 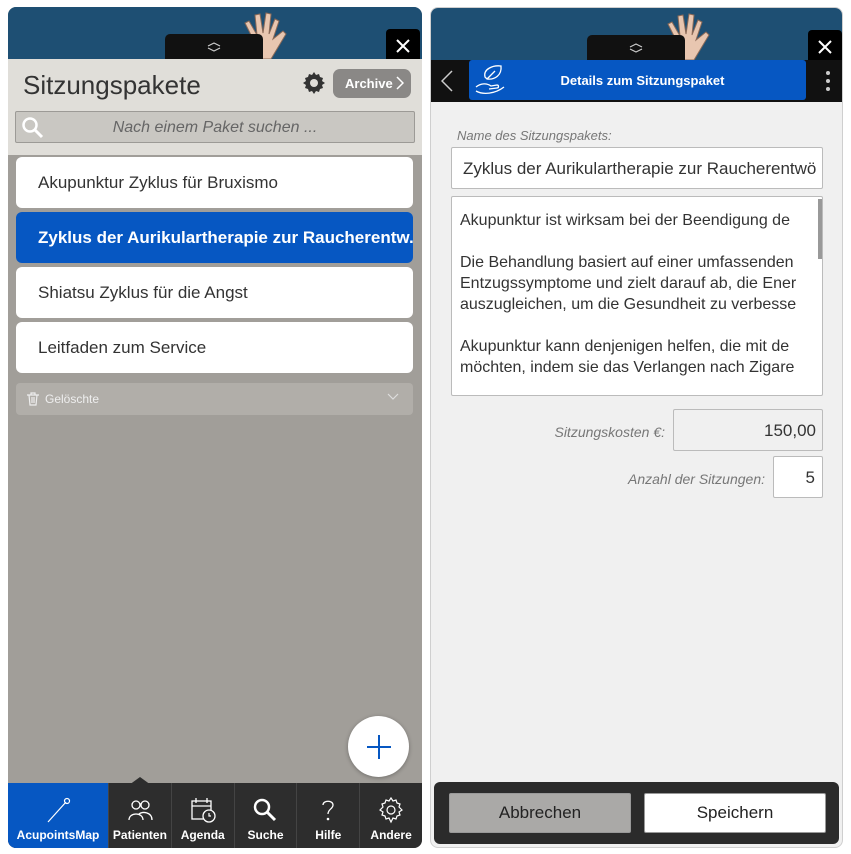 What do you see at coordinates (72, 399) in the screenshot?
I see `deleted-label: Gelöschte` at bounding box center [72, 399].